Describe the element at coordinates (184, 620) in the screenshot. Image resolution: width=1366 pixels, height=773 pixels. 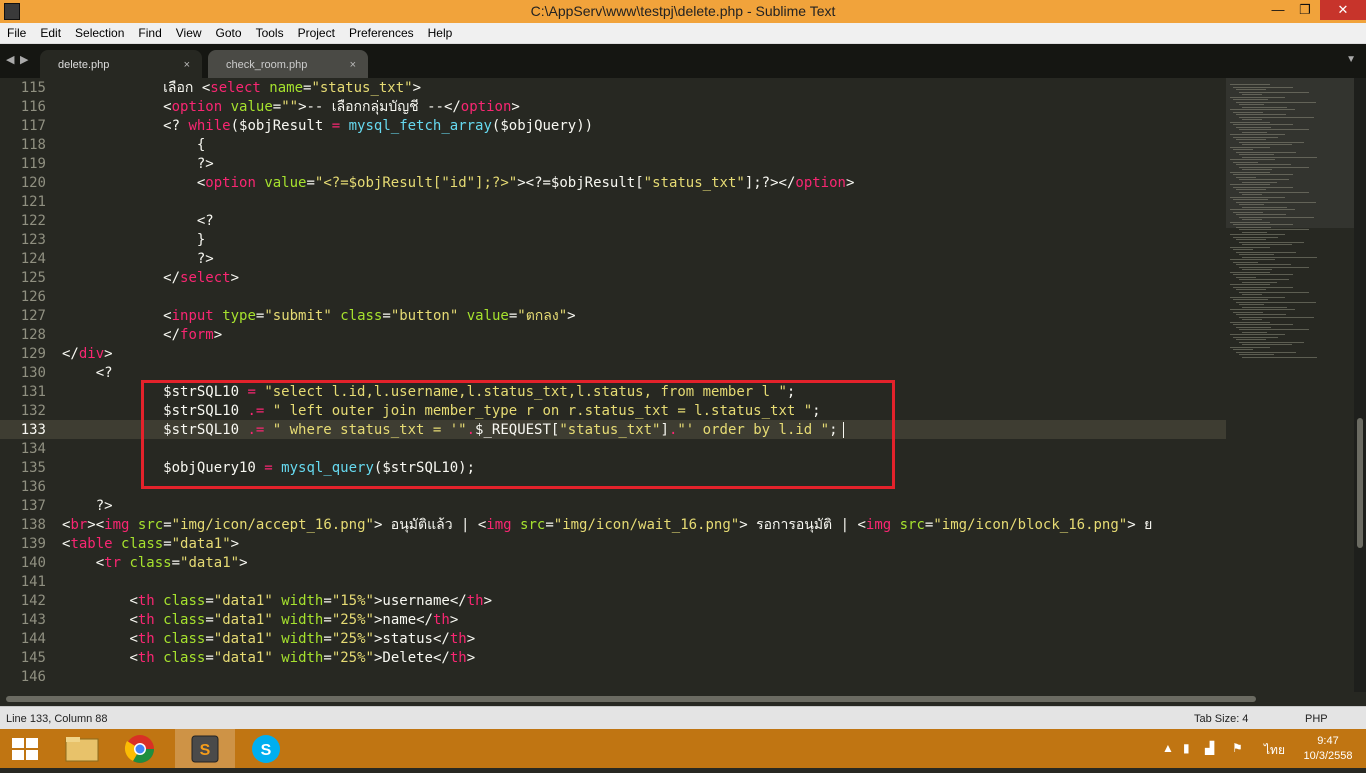
I see `code-token-attr: class` at that location.